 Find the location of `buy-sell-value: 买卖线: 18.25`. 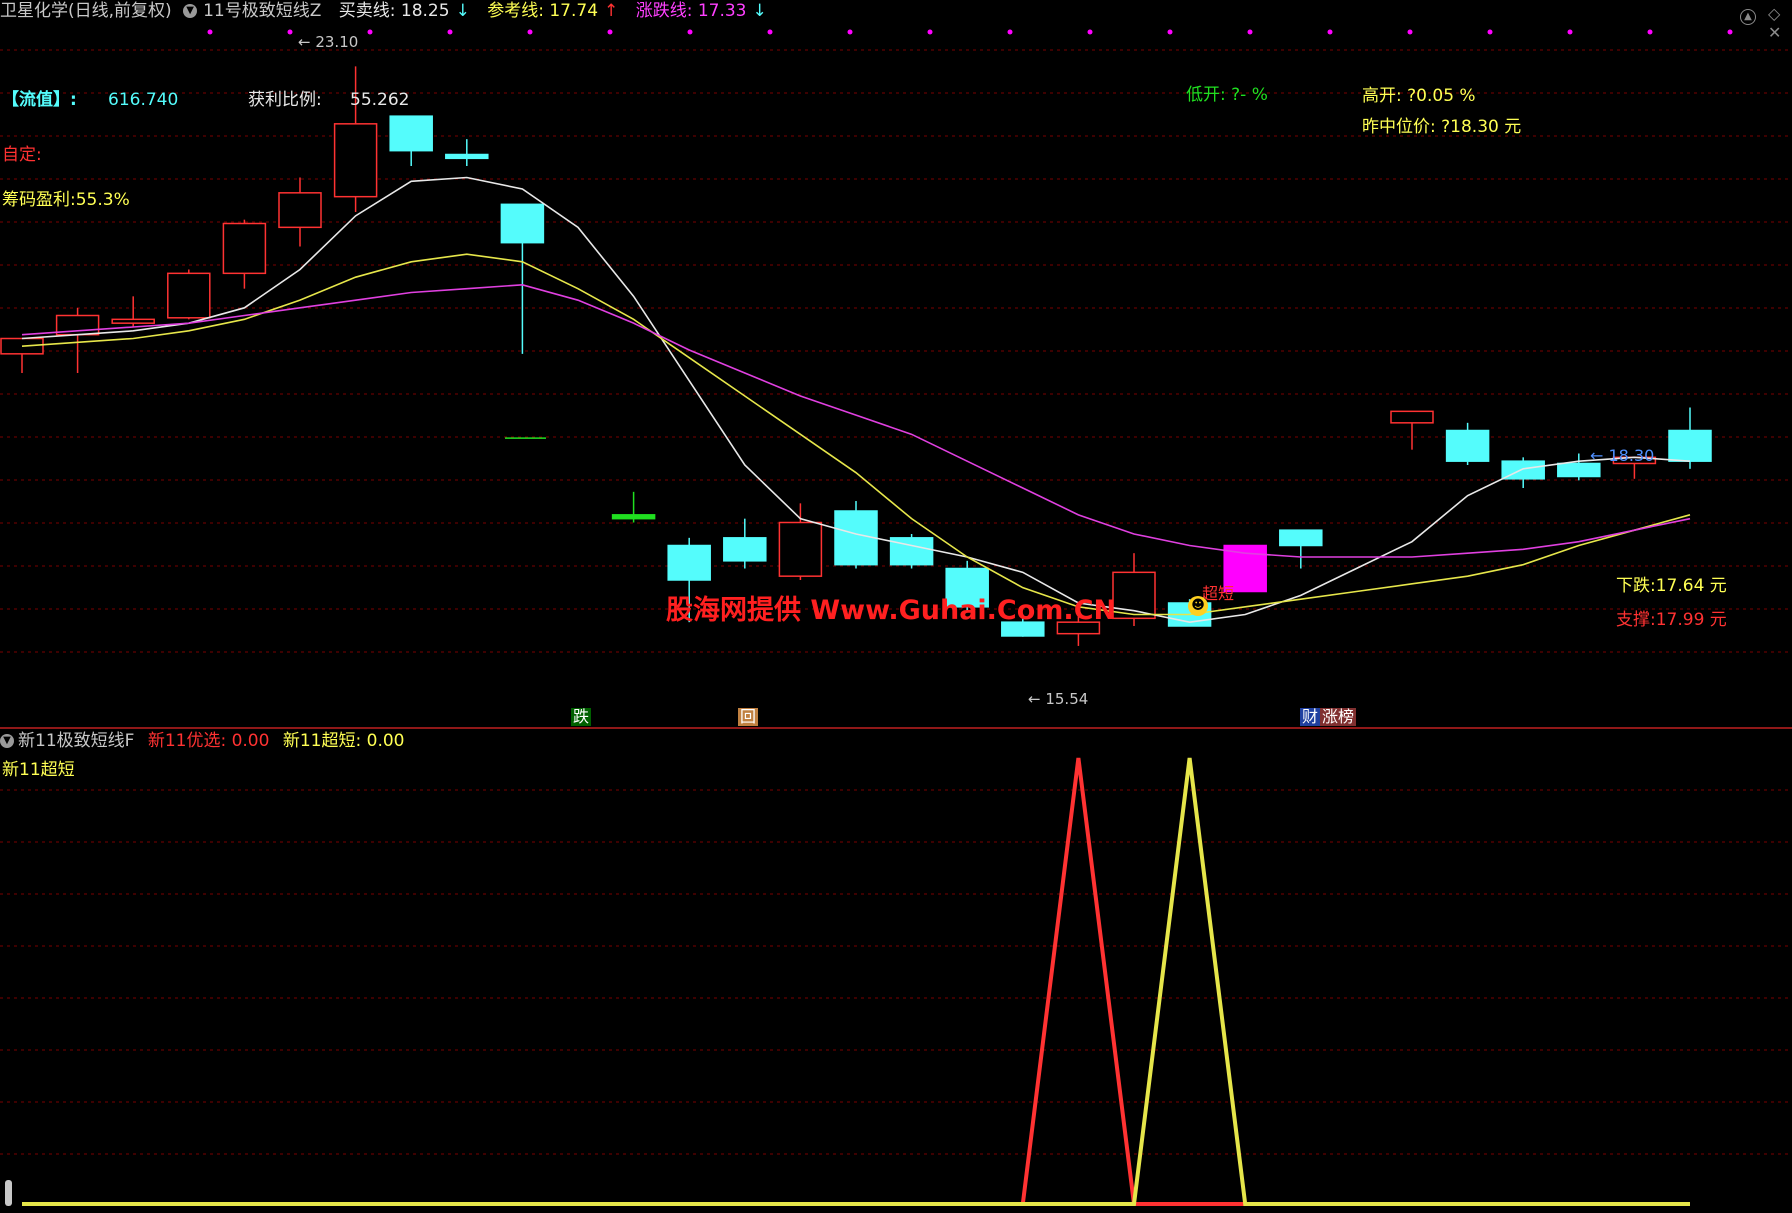

buy-sell-value: 买卖线: 18.25 is located at coordinates (394, 11).